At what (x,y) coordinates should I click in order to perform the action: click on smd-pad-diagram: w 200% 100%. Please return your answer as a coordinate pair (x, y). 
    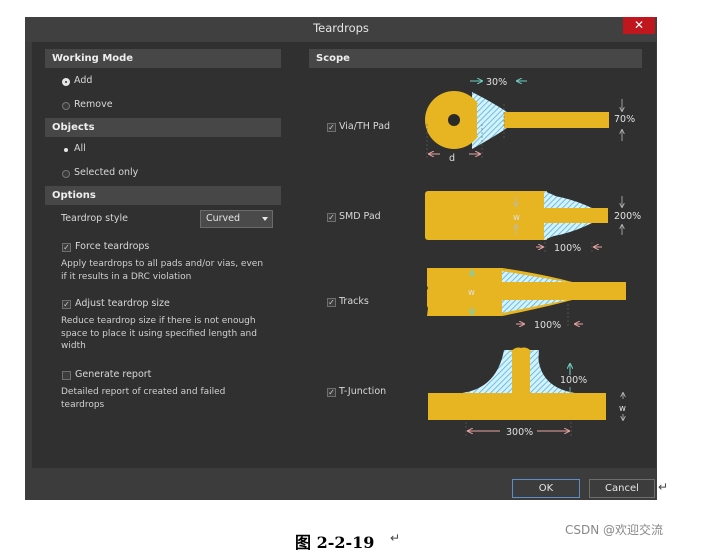
    Looking at the image, I should click on (533, 222).